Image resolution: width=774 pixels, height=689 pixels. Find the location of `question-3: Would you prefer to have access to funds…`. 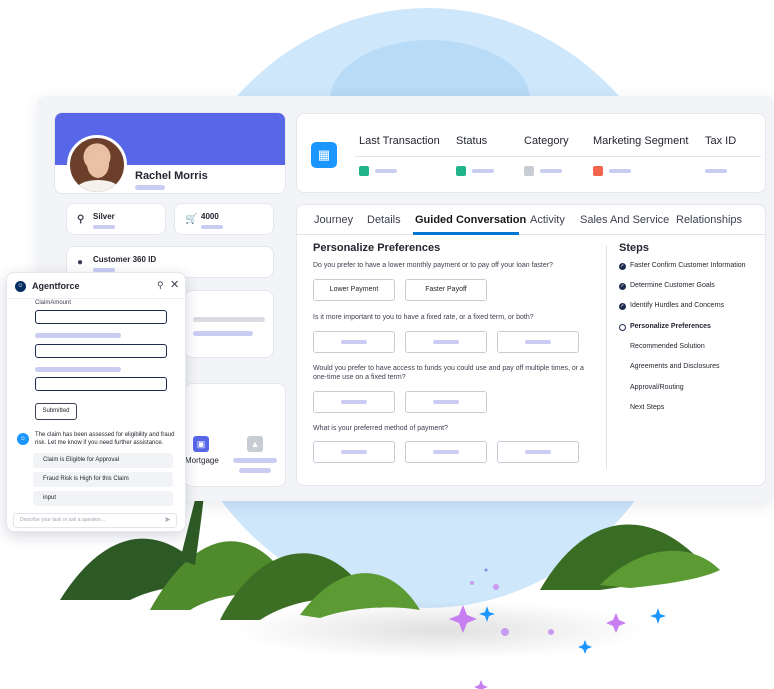

question-3: Would you prefer to have access to funds… is located at coordinates (448, 373).